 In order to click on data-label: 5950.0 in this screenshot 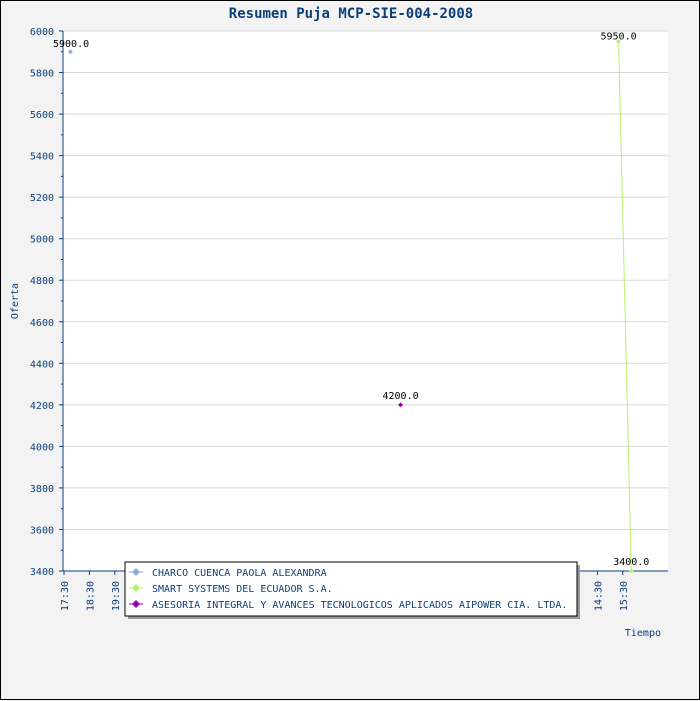, I will do `click(619, 36)`.